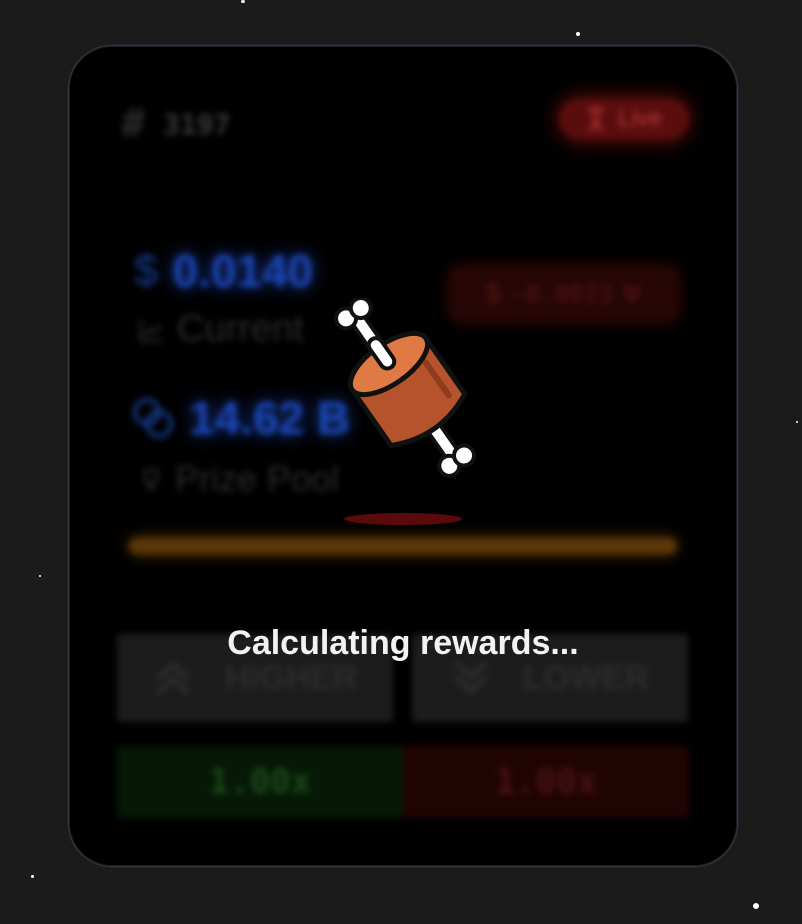  I want to click on current-label-row: Current, so click(221, 329).